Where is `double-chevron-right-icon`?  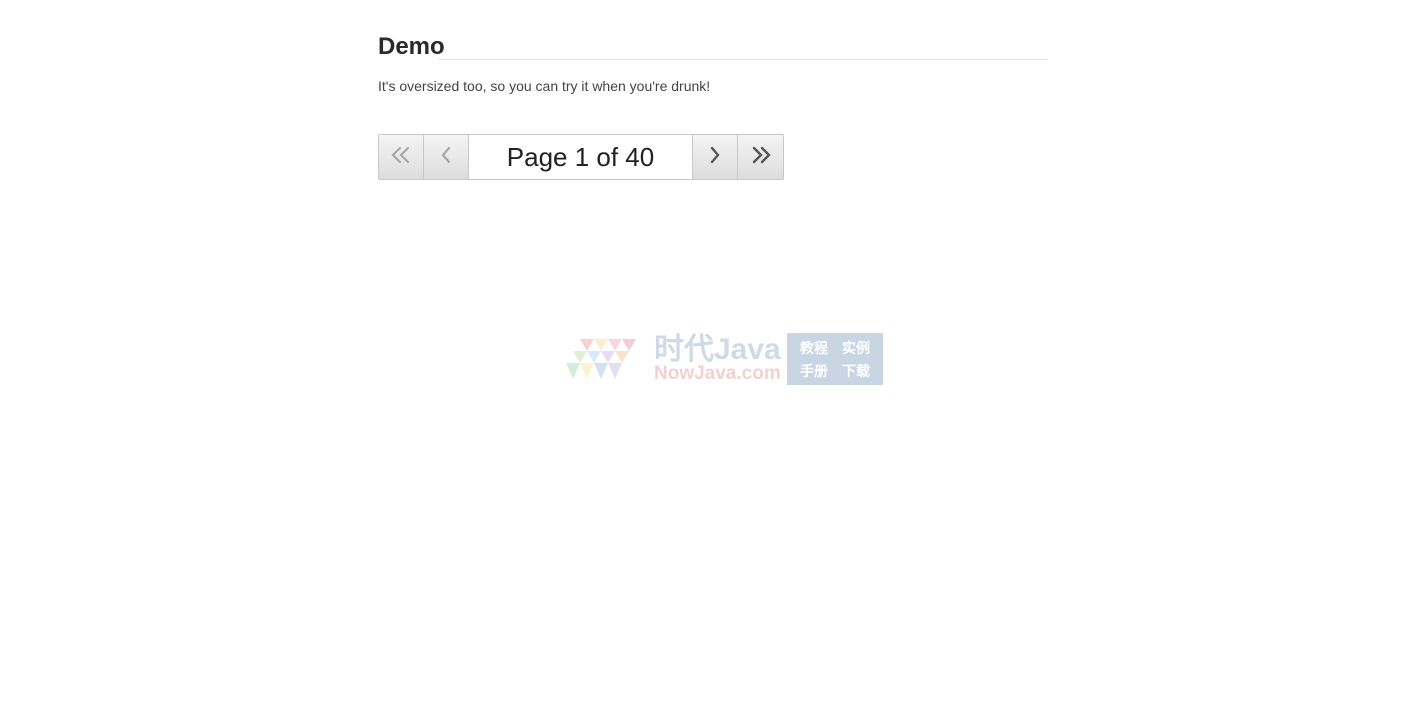 double-chevron-right-icon is located at coordinates (761, 157).